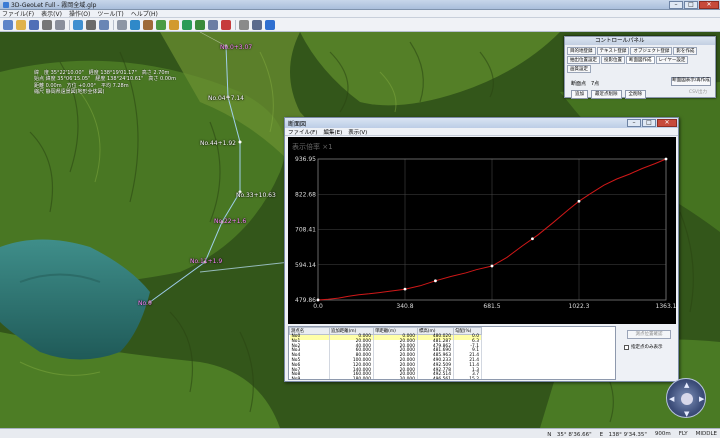 The height and width of the screenshot is (438, 720). I want to click on dialog-menu-edit: 編集(E), so click(332, 132).